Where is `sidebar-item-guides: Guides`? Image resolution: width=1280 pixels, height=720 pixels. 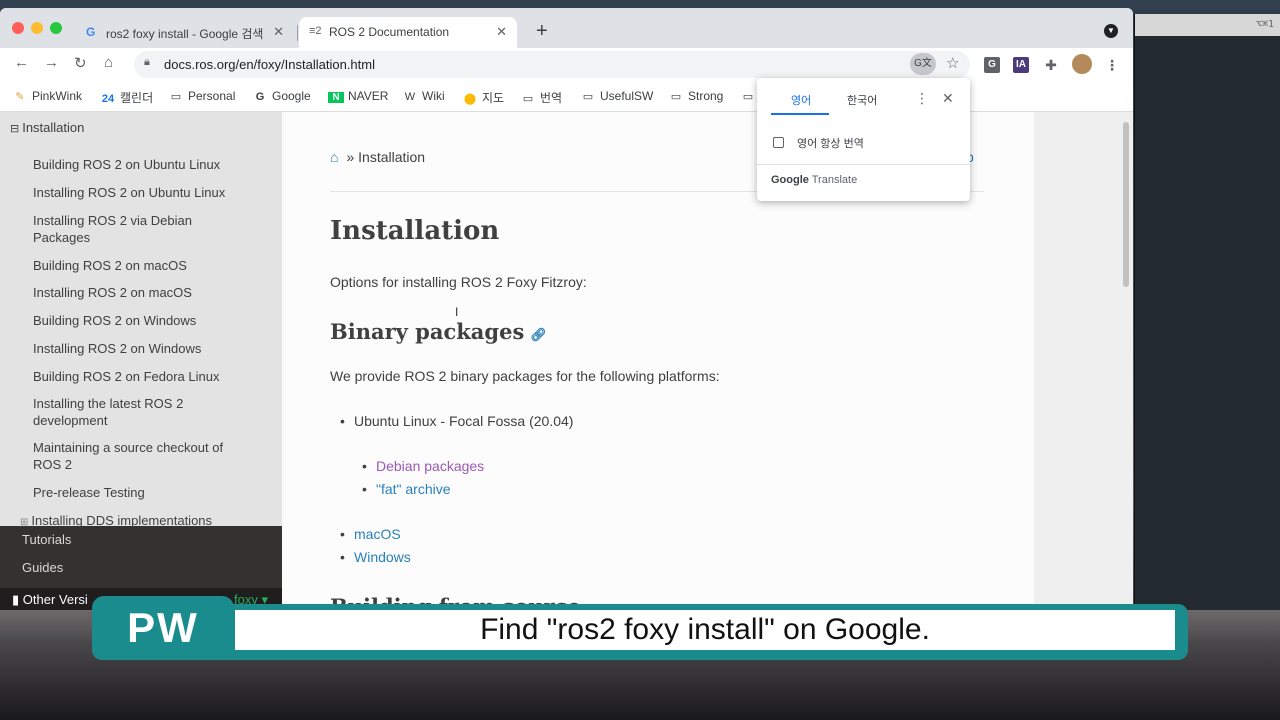 sidebar-item-guides: Guides is located at coordinates (42, 567).